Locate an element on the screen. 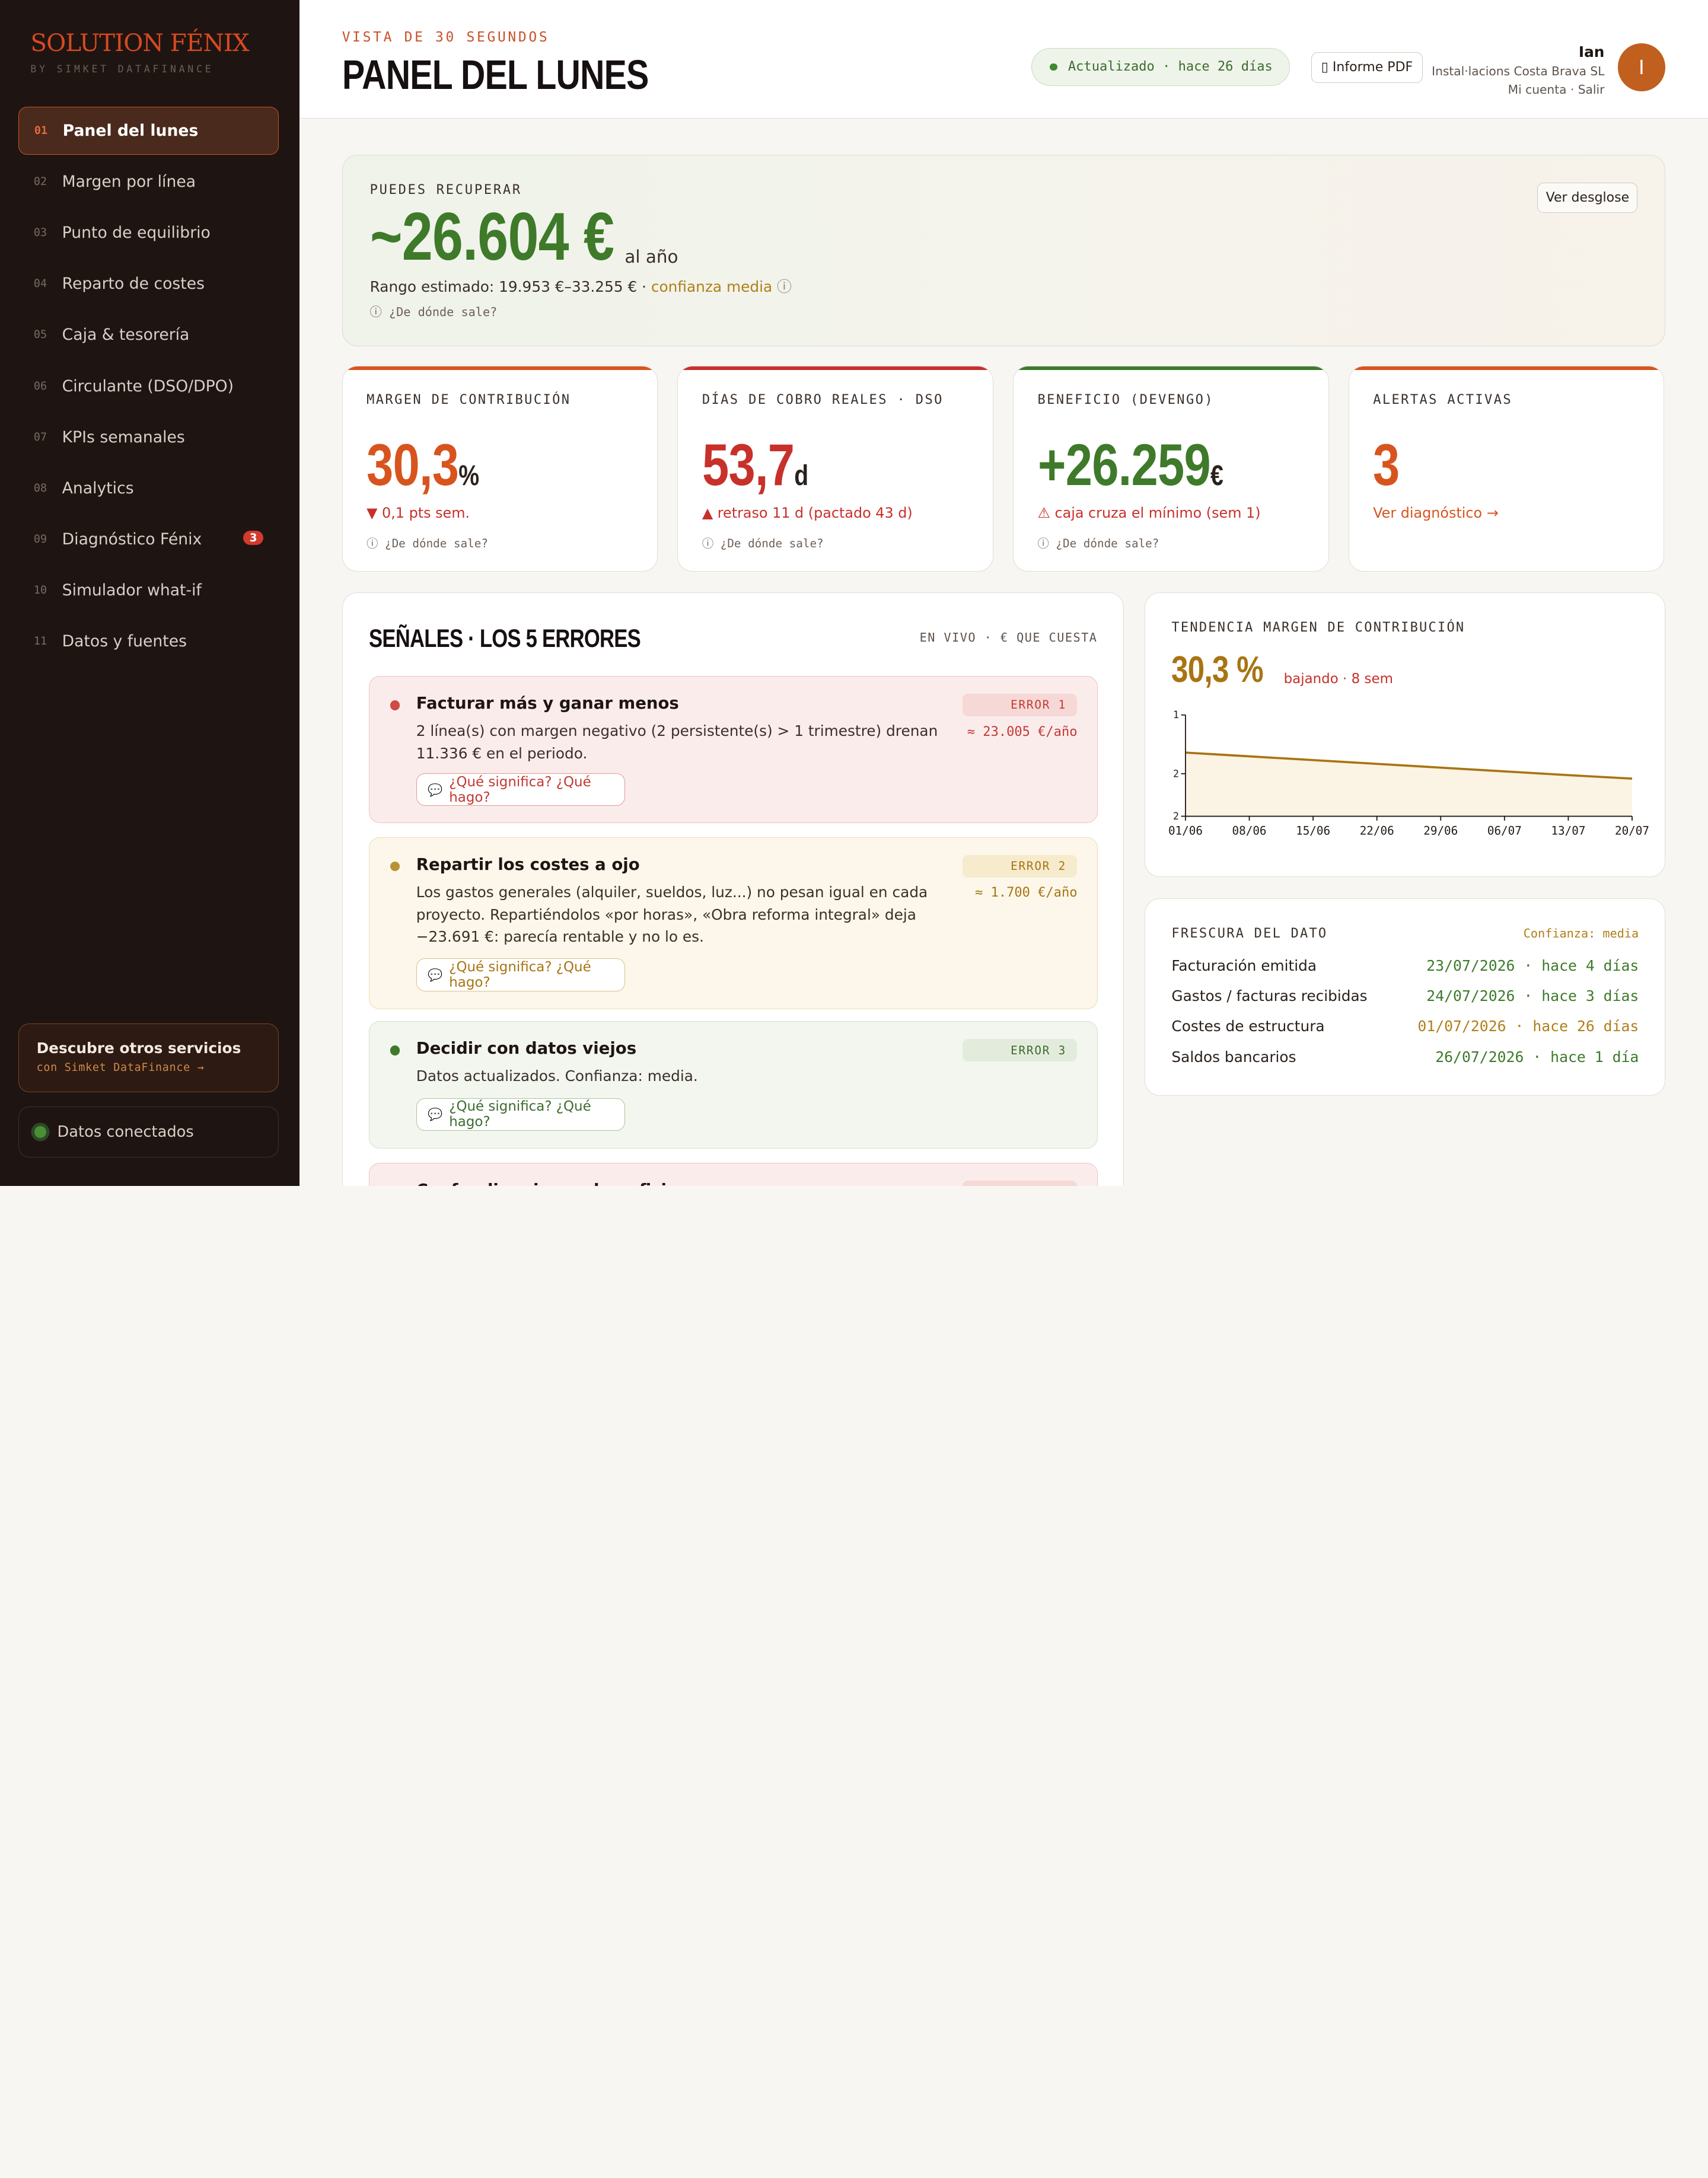 This screenshot has width=1708, height=2178. error-cost: ≈ 23.005 €/año is located at coordinates (1022, 731).